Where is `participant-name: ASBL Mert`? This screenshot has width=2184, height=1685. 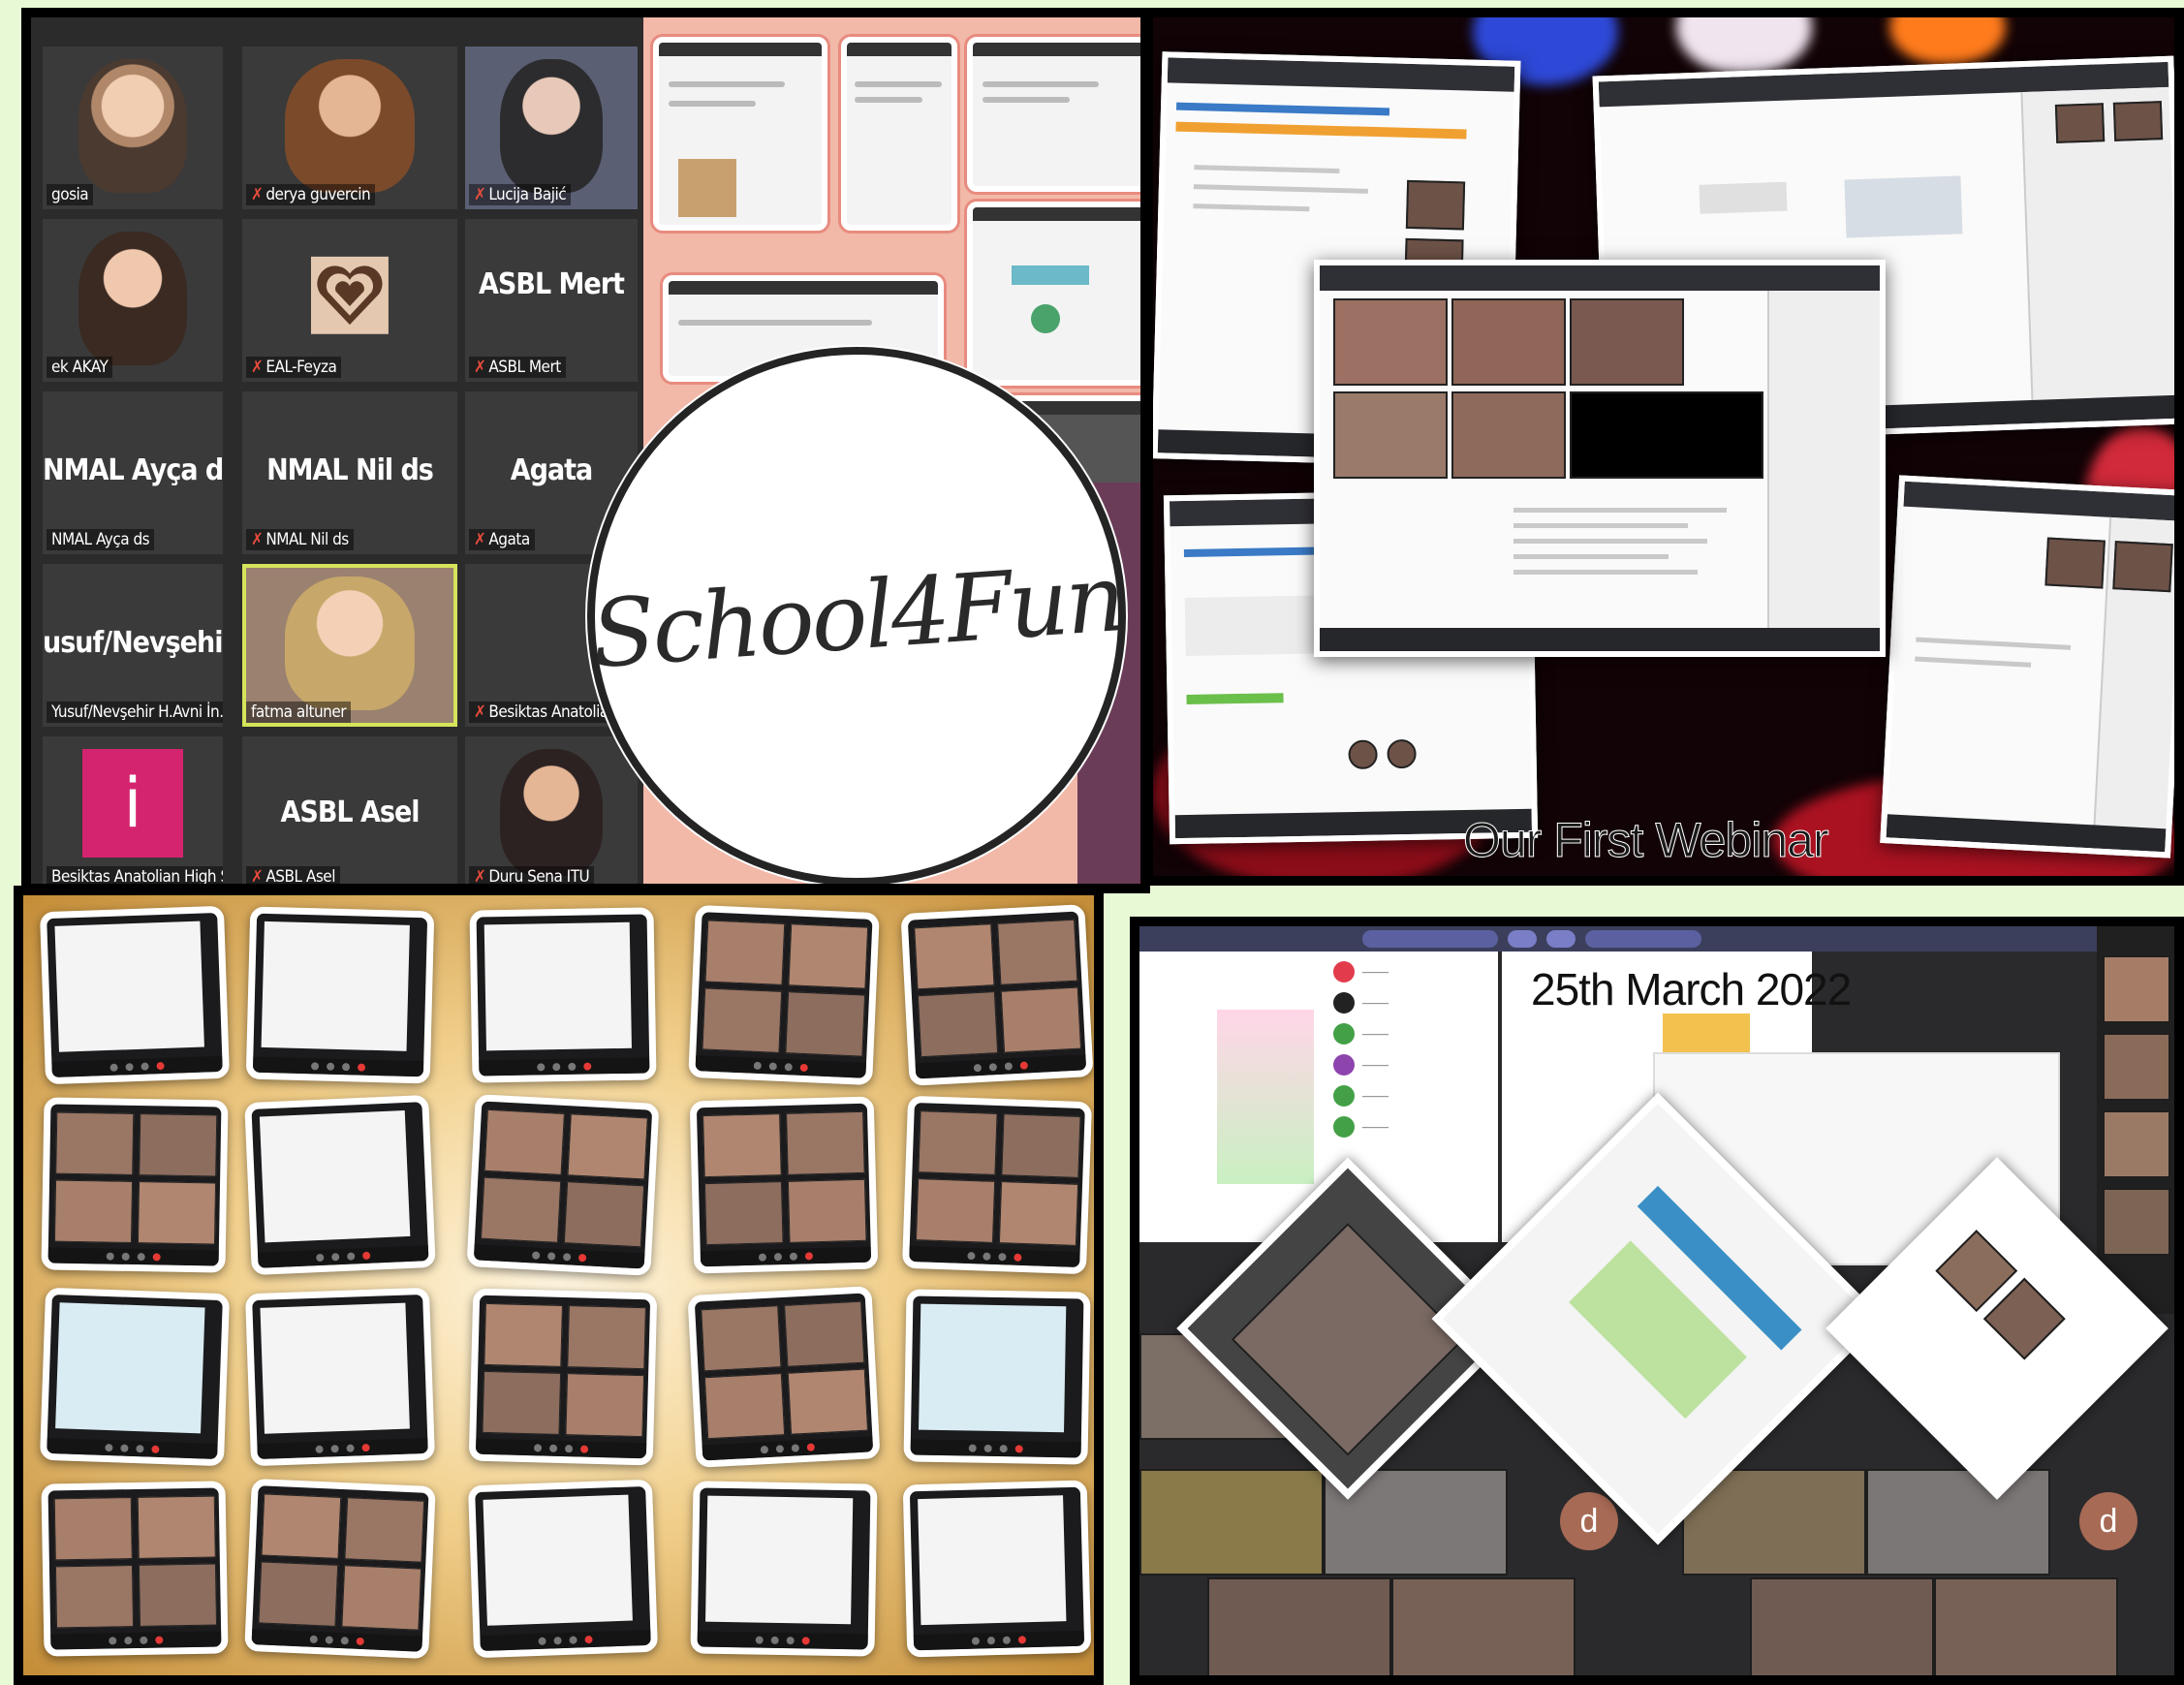 participant-name: ASBL Mert is located at coordinates (524, 368).